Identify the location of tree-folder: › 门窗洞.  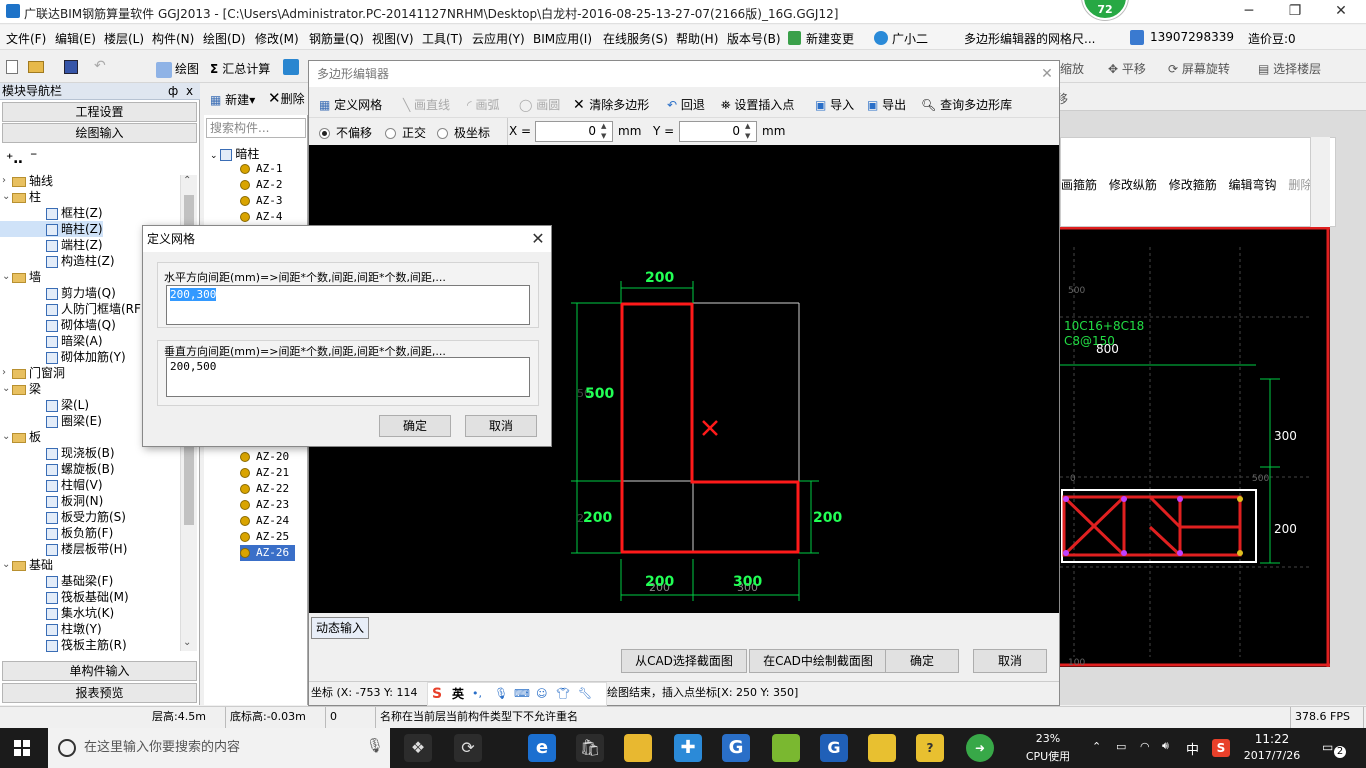
(32, 373).